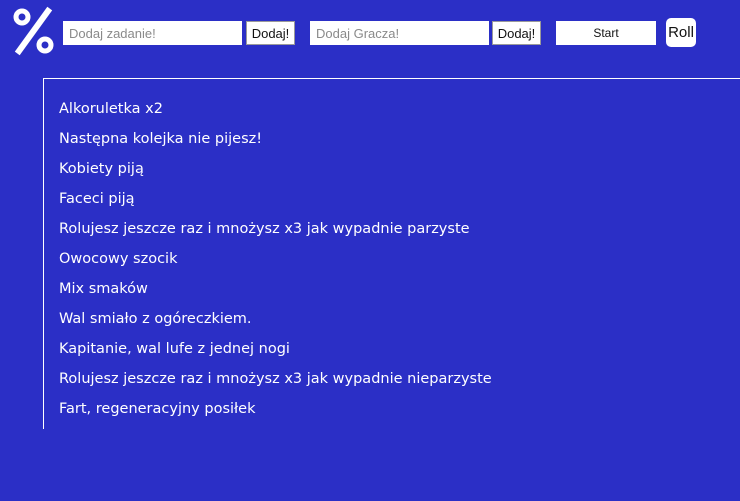 The width and height of the screenshot is (740, 501). Describe the element at coordinates (155, 319) in the screenshot. I see `task-item: Wal smiało z ogóreczkiem.` at that location.